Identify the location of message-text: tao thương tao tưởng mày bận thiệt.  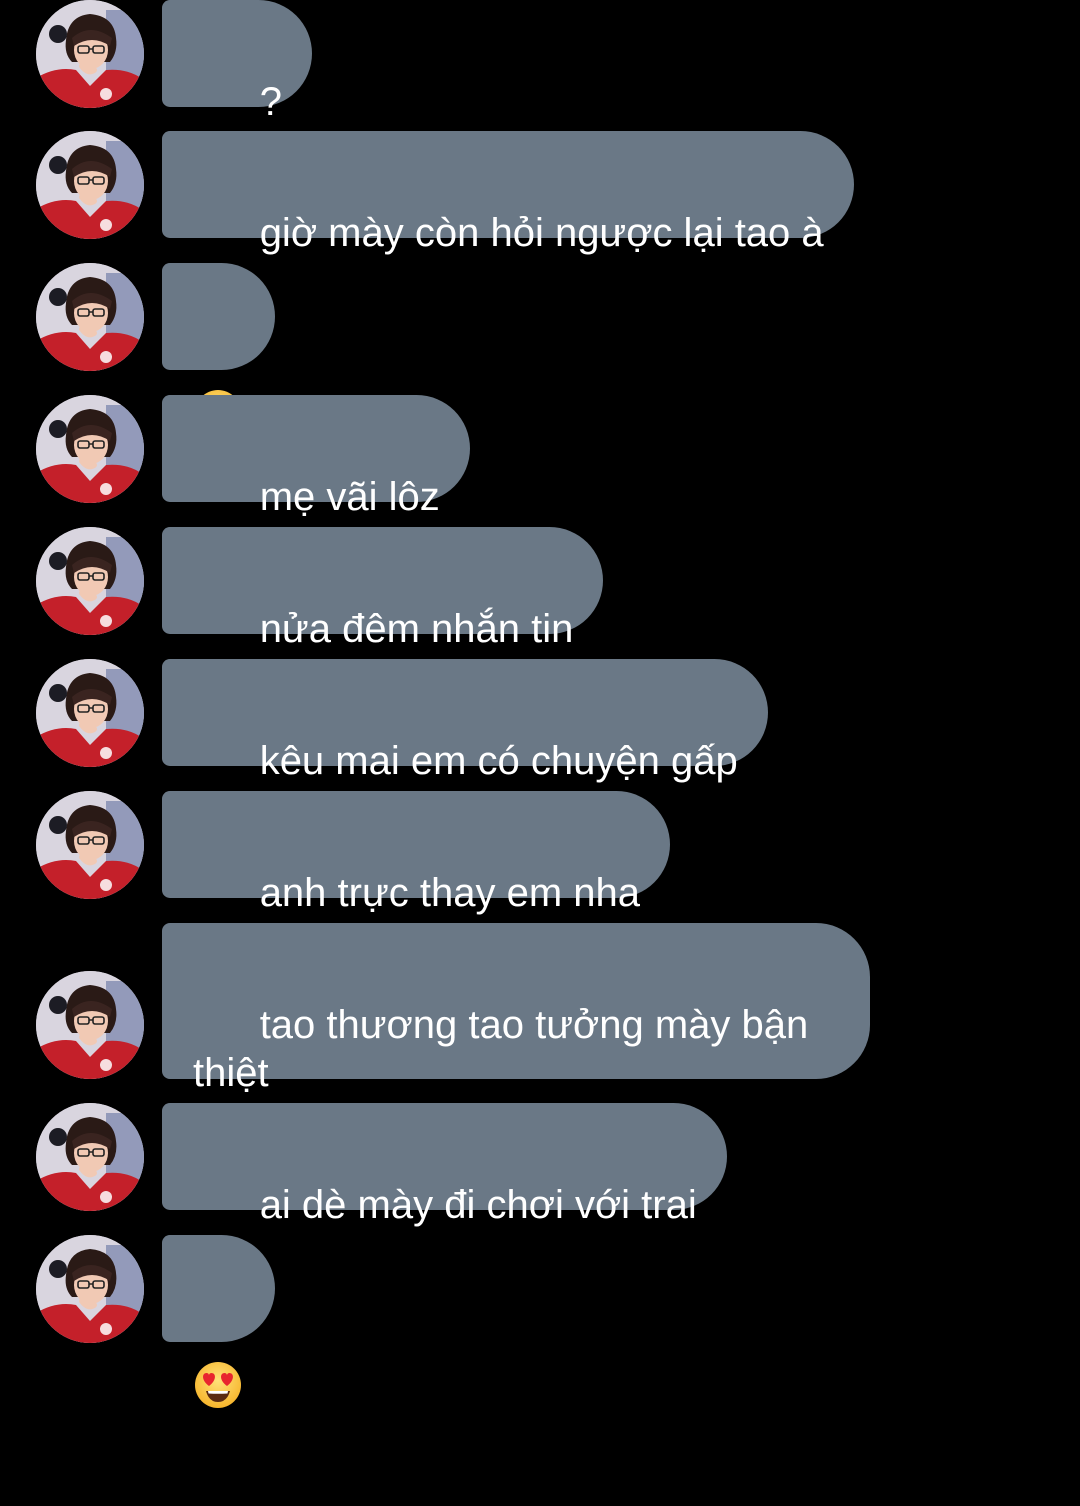
(501, 1049).